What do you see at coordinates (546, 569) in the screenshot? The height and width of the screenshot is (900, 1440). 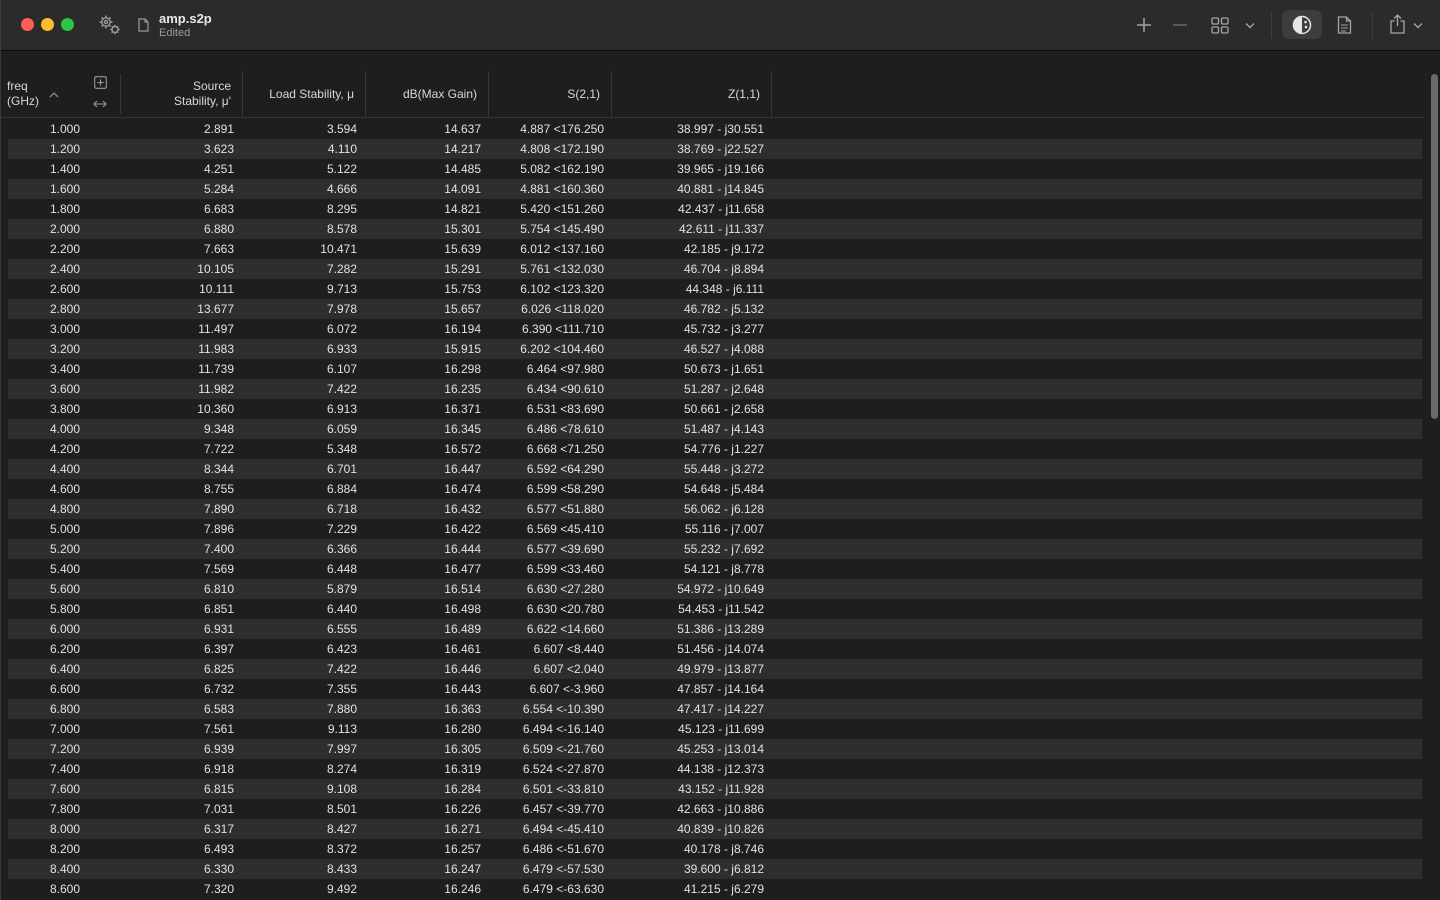 I see `cell-s21: 6.599 <33.460` at bounding box center [546, 569].